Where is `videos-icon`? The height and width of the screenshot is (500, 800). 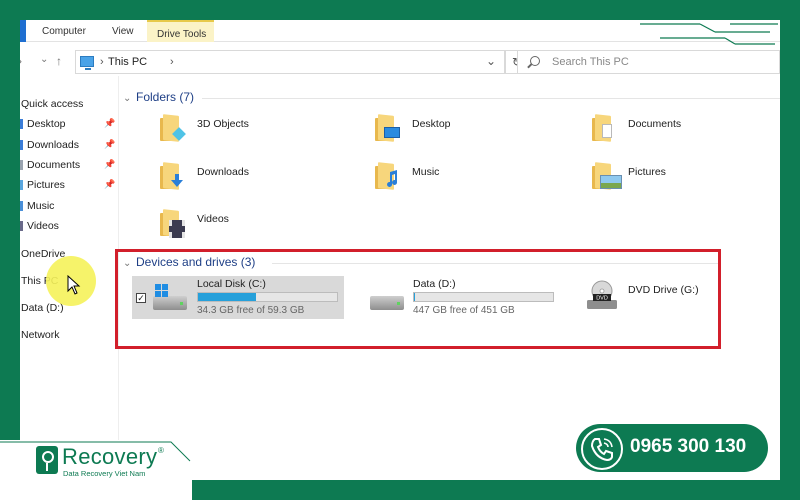 videos-icon is located at coordinates (21, 226).